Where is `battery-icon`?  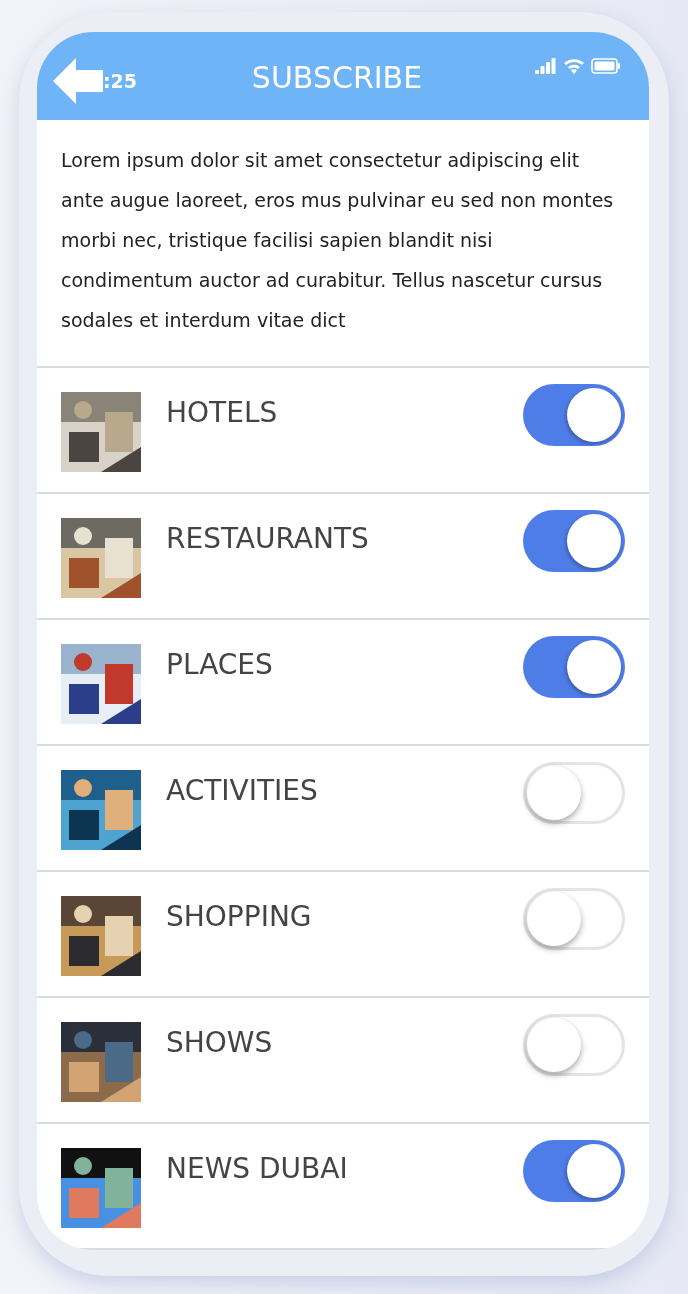
battery-icon is located at coordinates (606, 66).